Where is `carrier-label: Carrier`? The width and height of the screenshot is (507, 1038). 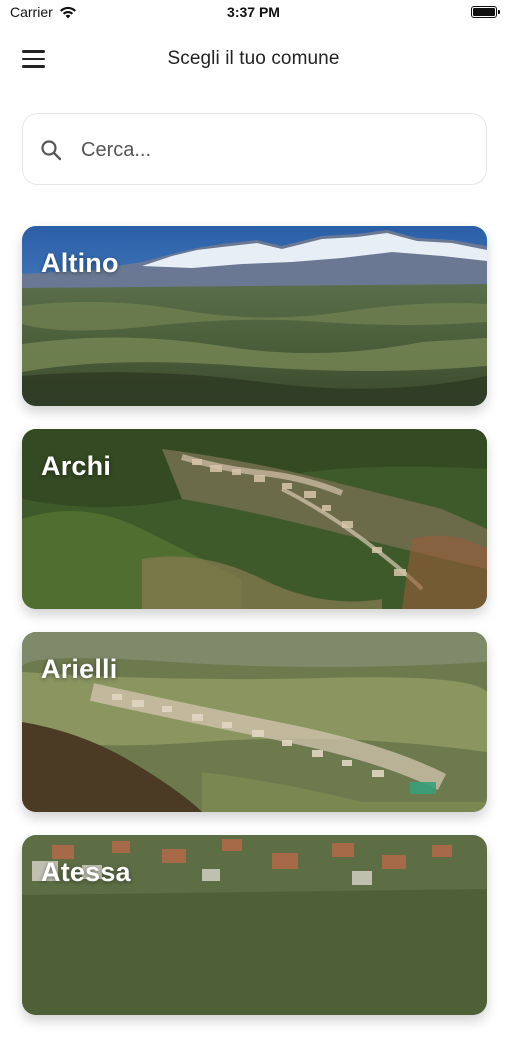 carrier-label: Carrier is located at coordinates (31, 12).